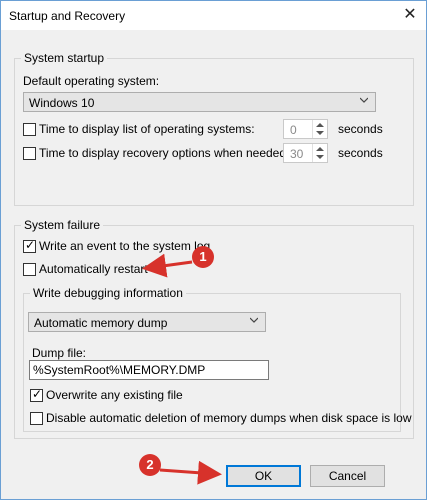 Image resolution: width=427 pixels, height=500 pixels. I want to click on arrow-to-ok, so click(190, 472).